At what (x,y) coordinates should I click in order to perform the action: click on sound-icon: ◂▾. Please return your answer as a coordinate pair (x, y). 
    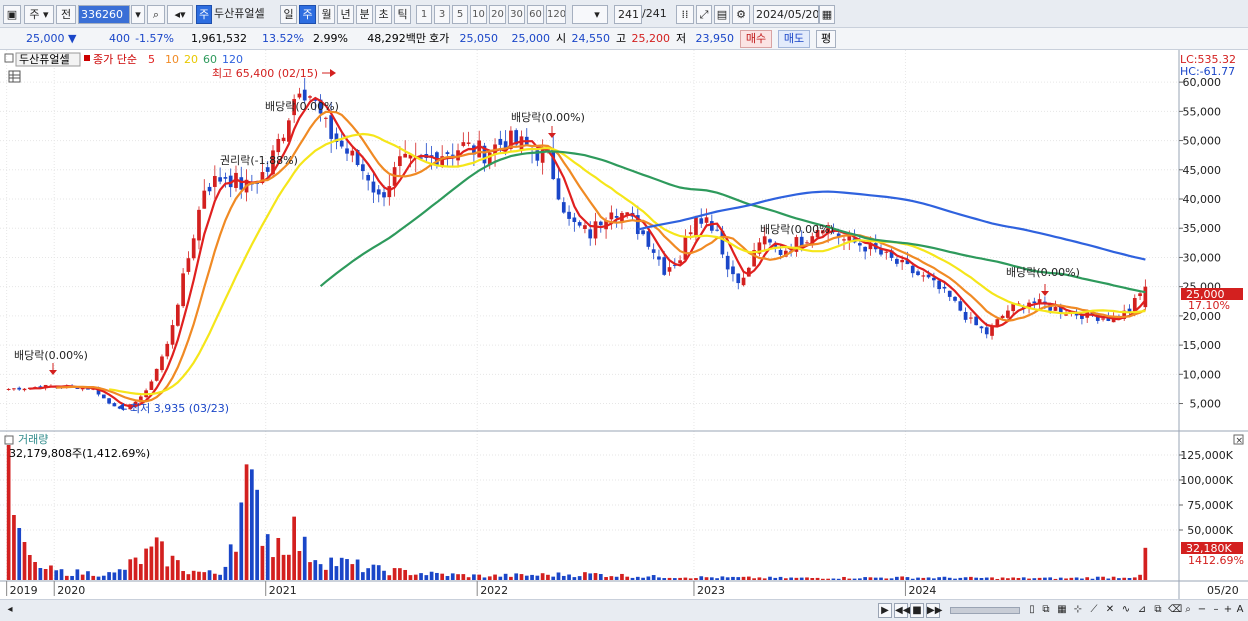
    Looking at the image, I should click on (180, 14).